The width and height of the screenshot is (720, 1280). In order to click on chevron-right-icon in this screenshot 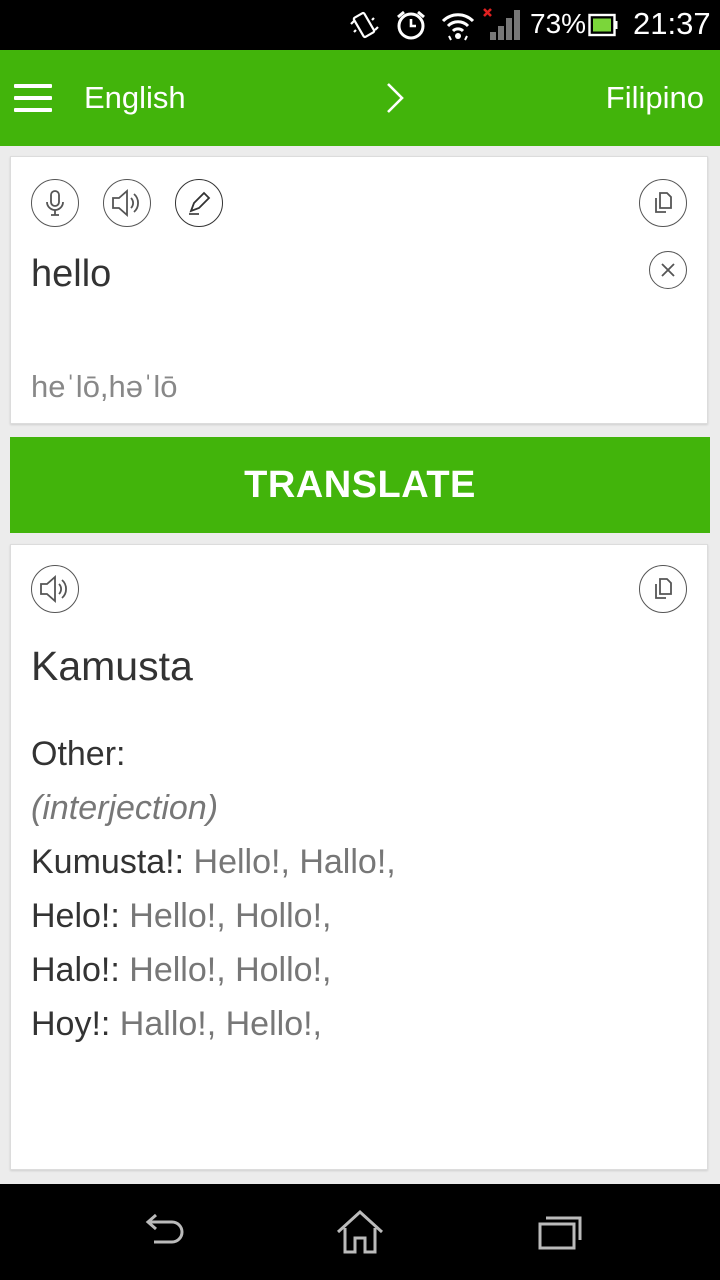, I will do `click(395, 98)`.